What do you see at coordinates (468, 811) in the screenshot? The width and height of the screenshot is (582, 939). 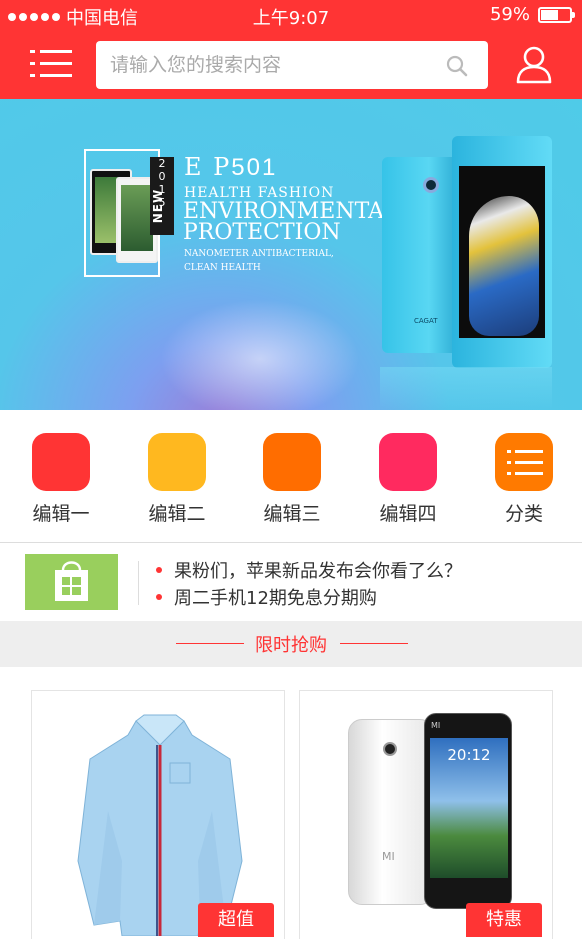 I see `phone-front-image: MI 20:12` at bounding box center [468, 811].